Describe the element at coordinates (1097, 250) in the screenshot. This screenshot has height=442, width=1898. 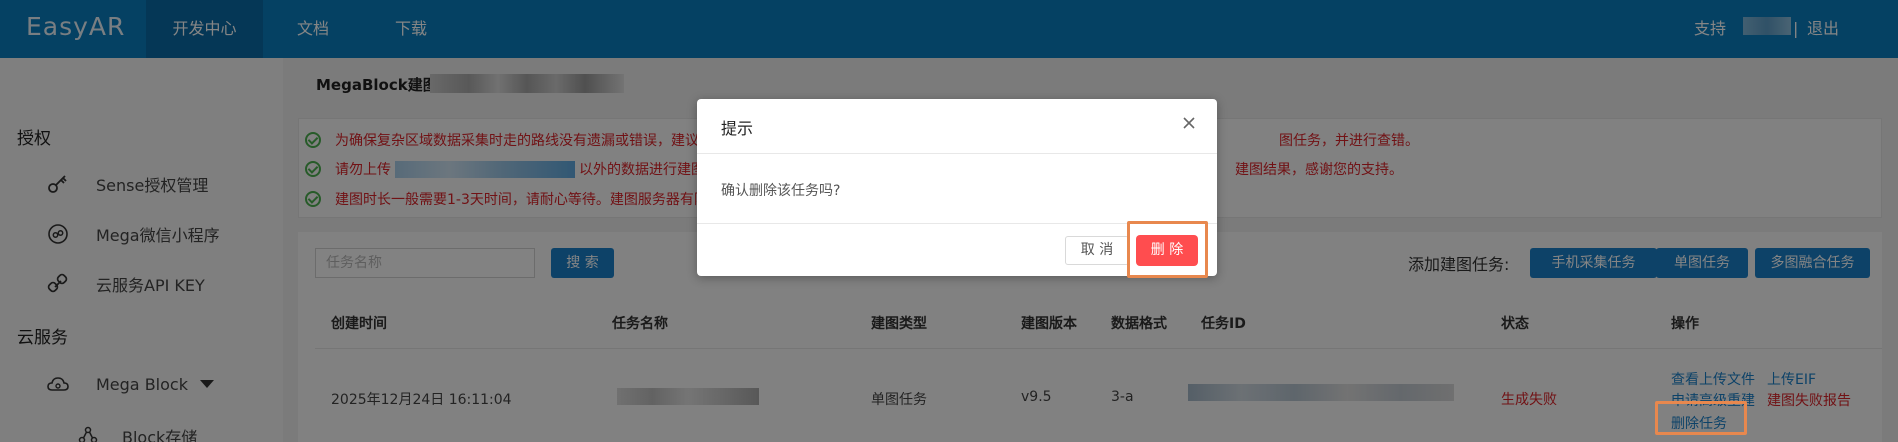
I see `cancel-button: 取 消` at that location.